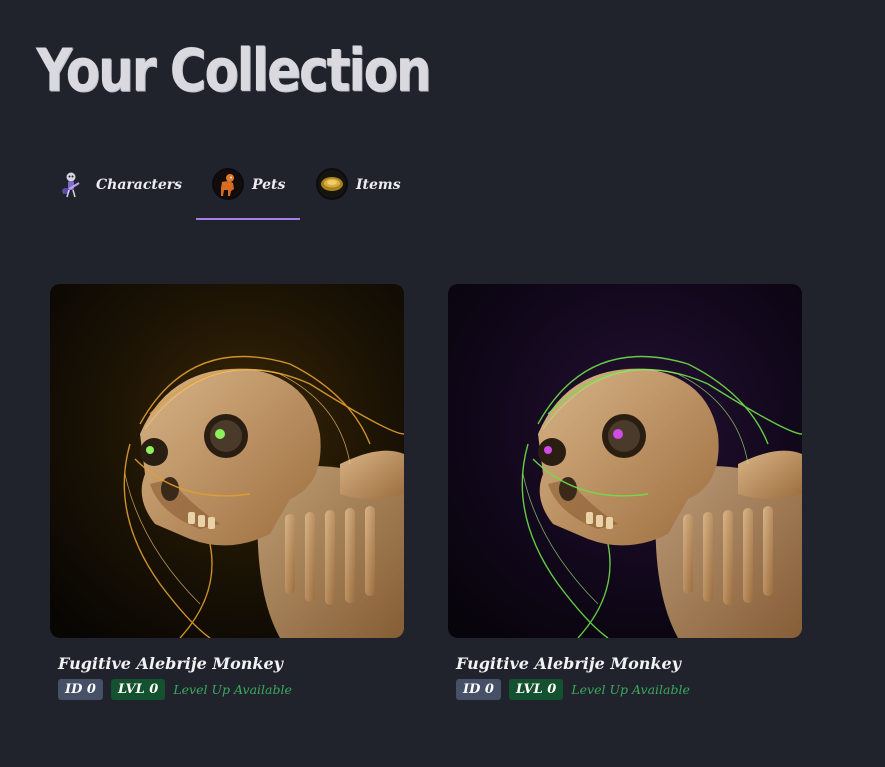 The image size is (885, 767). I want to click on skeleton-guitarist-icon, so click(72, 184).